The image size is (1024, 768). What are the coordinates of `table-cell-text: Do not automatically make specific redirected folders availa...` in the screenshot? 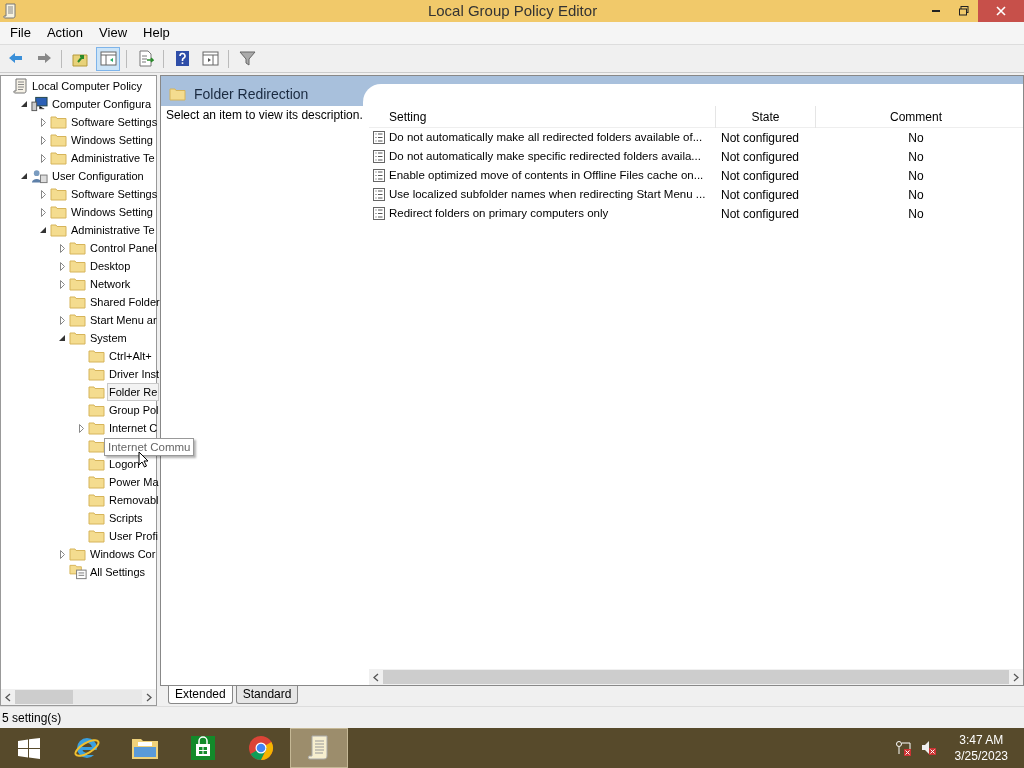 It's located at (545, 156).